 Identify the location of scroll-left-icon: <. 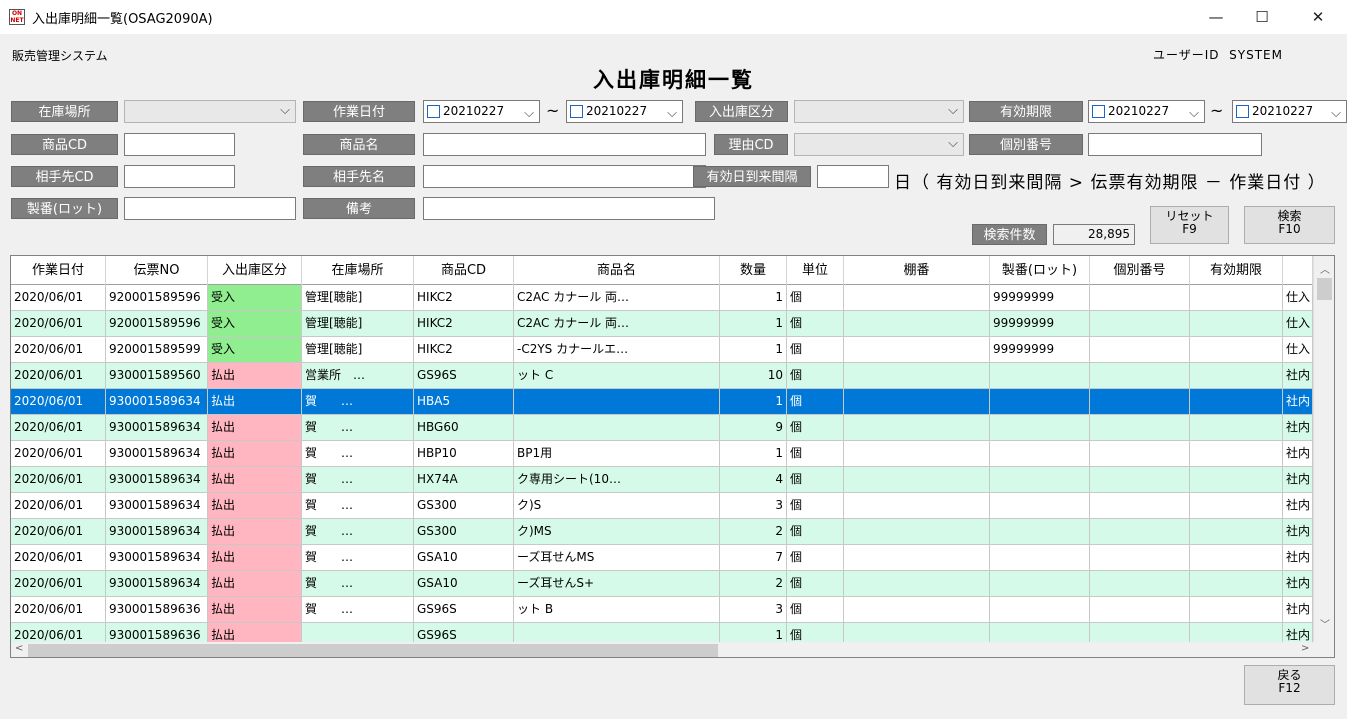
(19, 648).